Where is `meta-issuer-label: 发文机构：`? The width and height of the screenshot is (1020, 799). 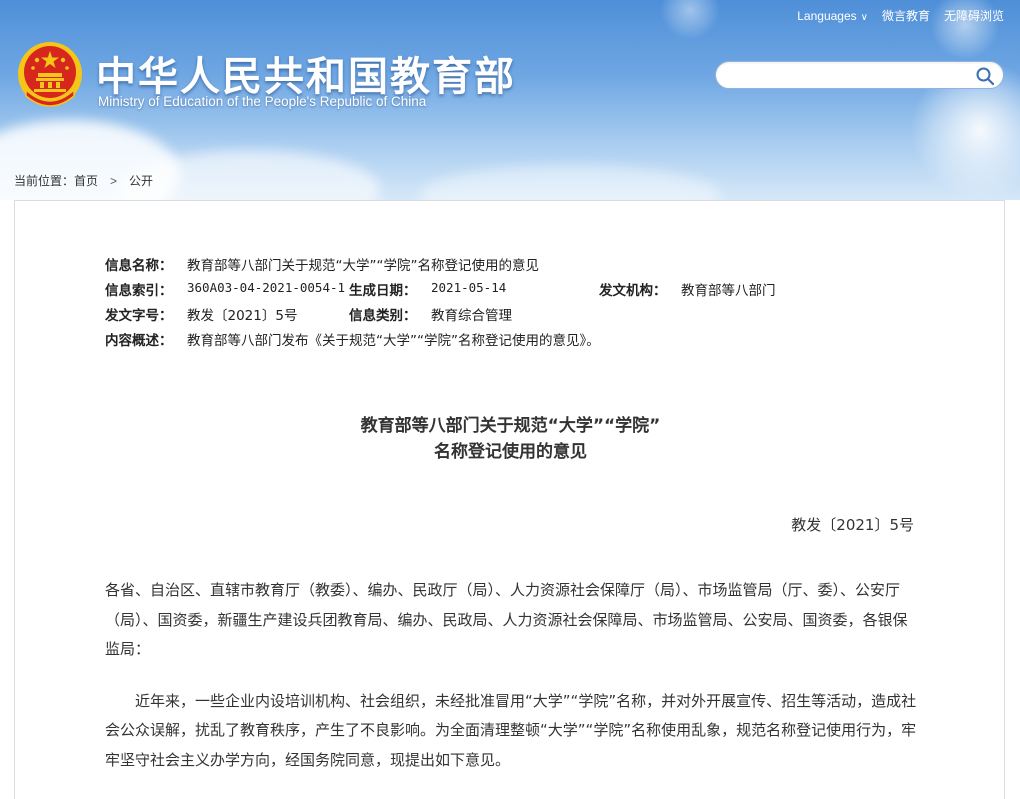
meta-issuer-label: 发文机构： is located at coordinates (633, 291).